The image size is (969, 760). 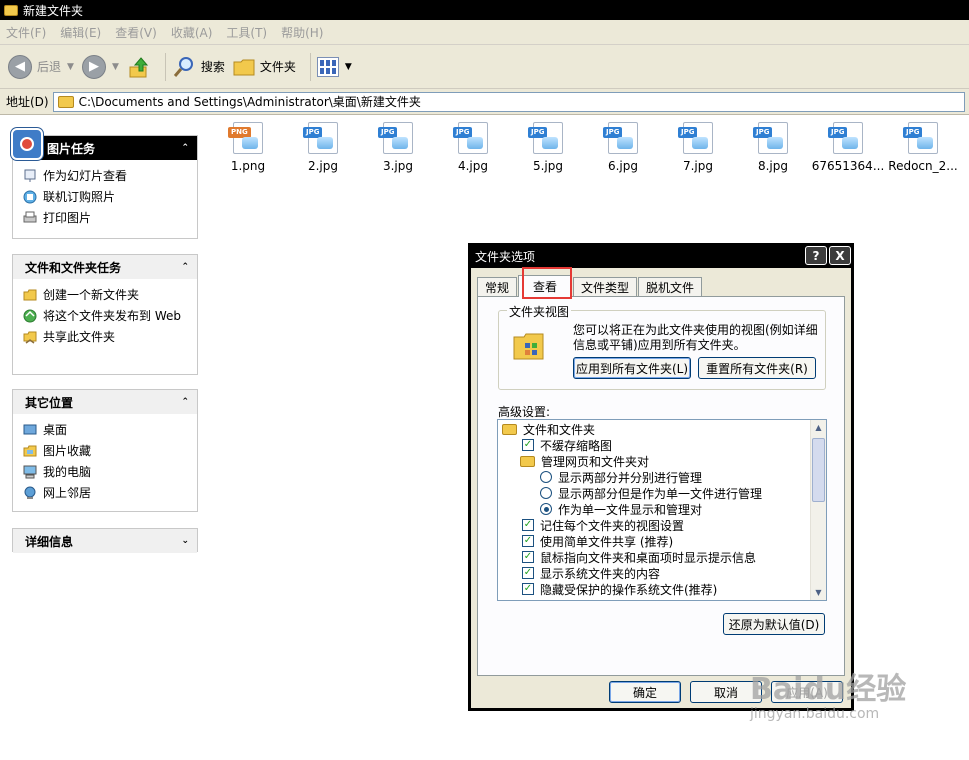 What do you see at coordinates (645, 692) in the screenshot?
I see `ok-button: 确定` at bounding box center [645, 692].